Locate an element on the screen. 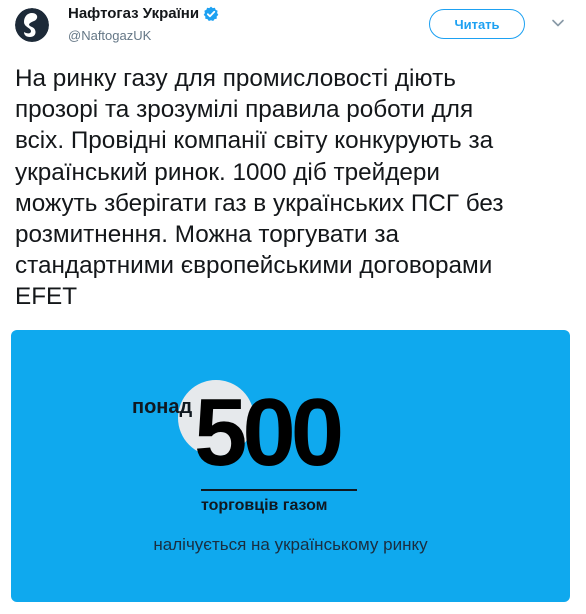 The height and width of the screenshot is (614, 586). card-caption: налічується на українському ринку is located at coordinates (290, 544).